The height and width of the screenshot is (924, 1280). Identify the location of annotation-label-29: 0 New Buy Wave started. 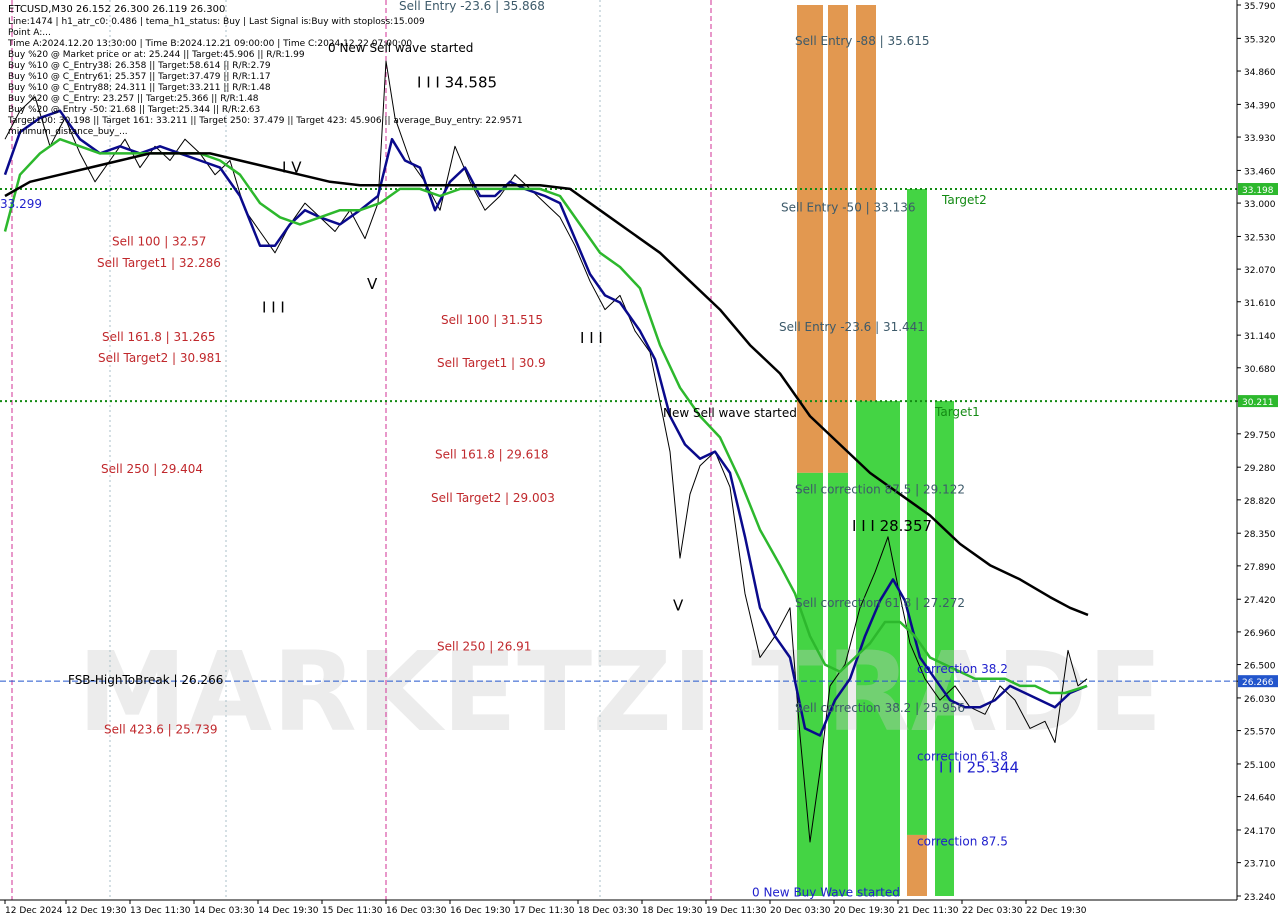
(826, 893).